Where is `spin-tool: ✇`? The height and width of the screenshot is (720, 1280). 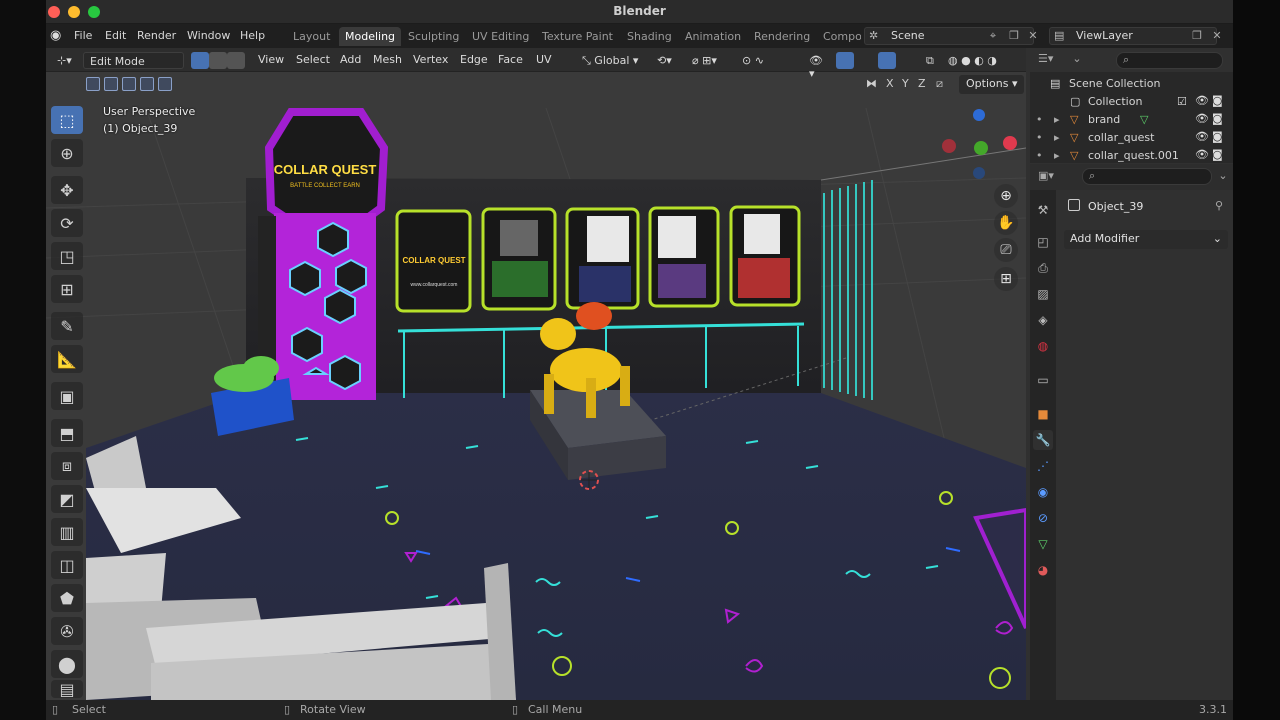 spin-tool: ✇ is located at coordinates (67, 631).